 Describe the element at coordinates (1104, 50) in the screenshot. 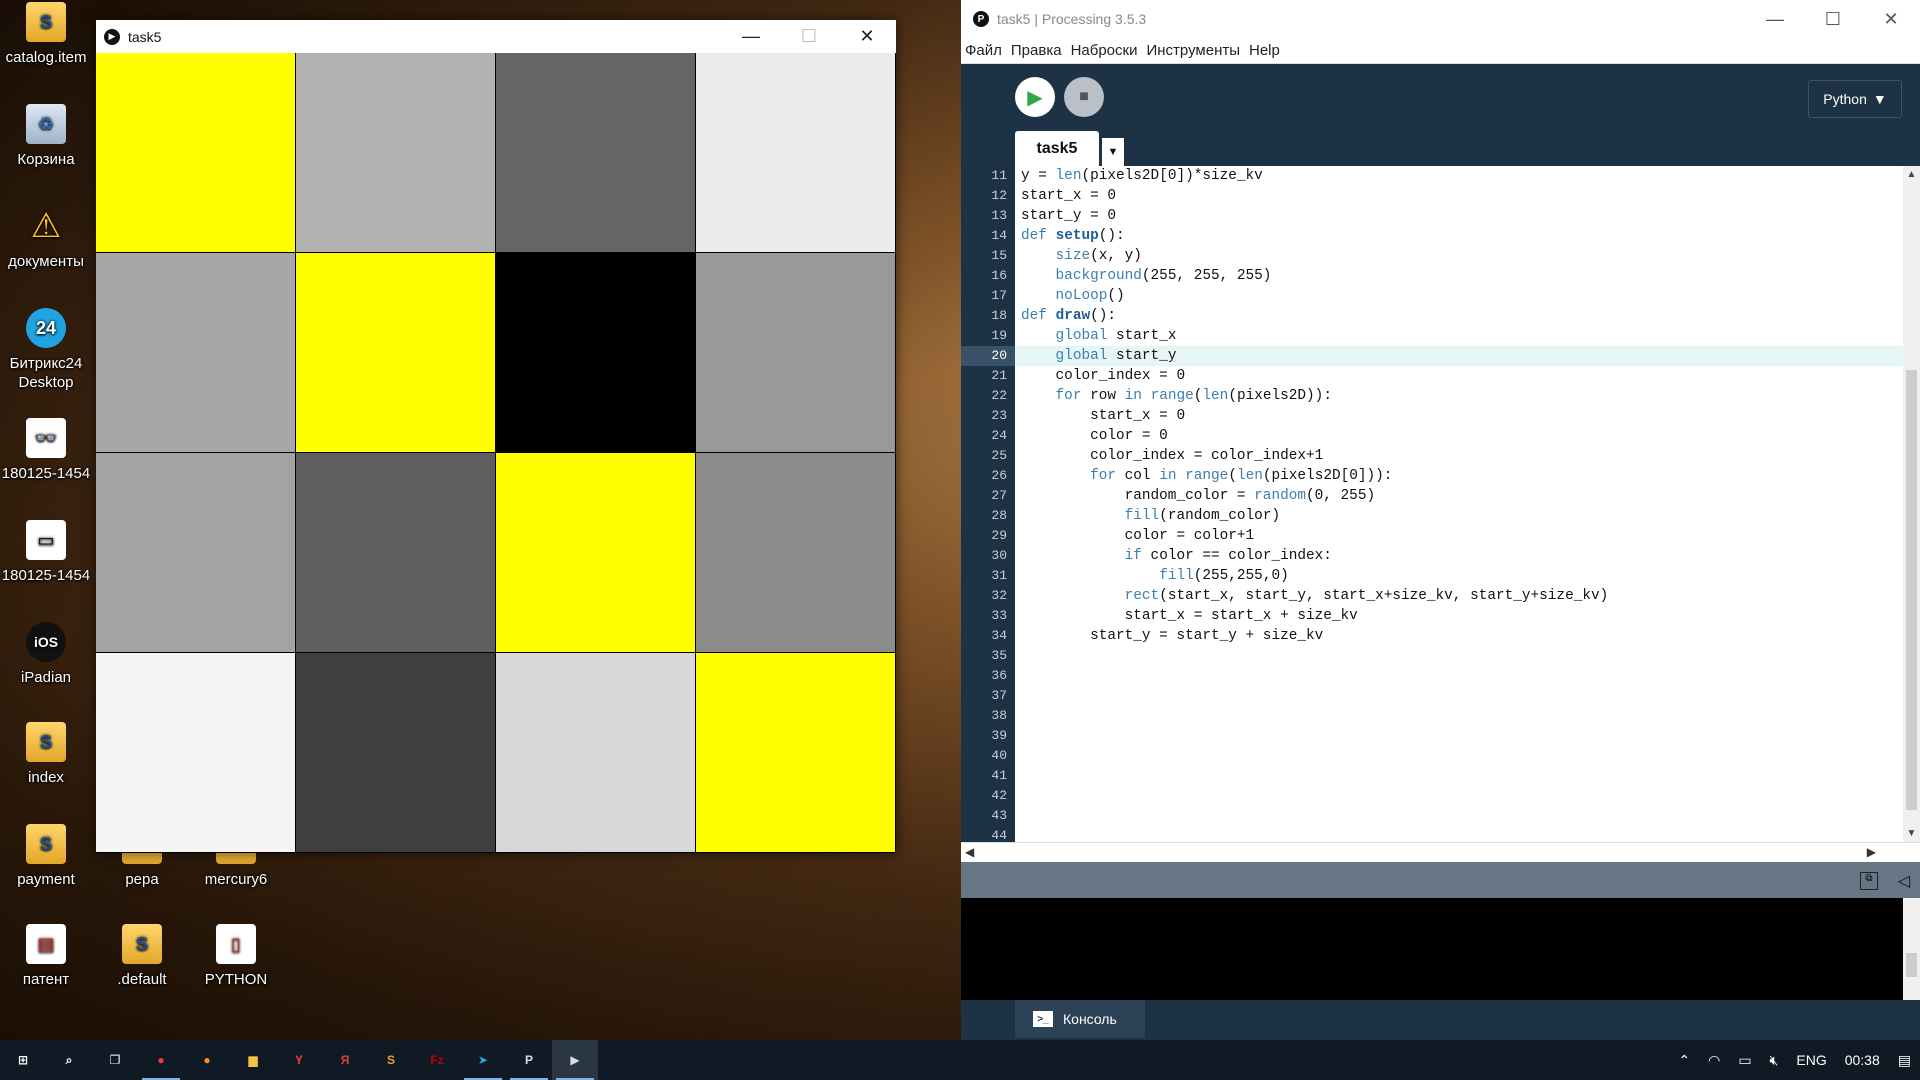

I see `menu-sketch: Наброски` at that location.